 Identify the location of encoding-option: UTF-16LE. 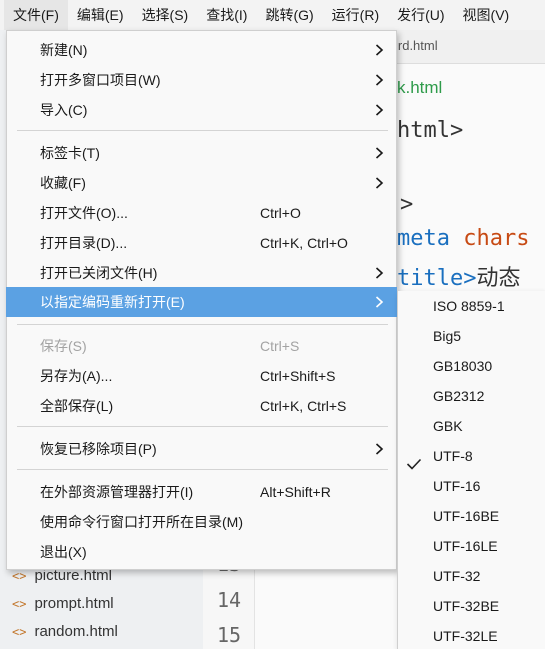
(471, 546).